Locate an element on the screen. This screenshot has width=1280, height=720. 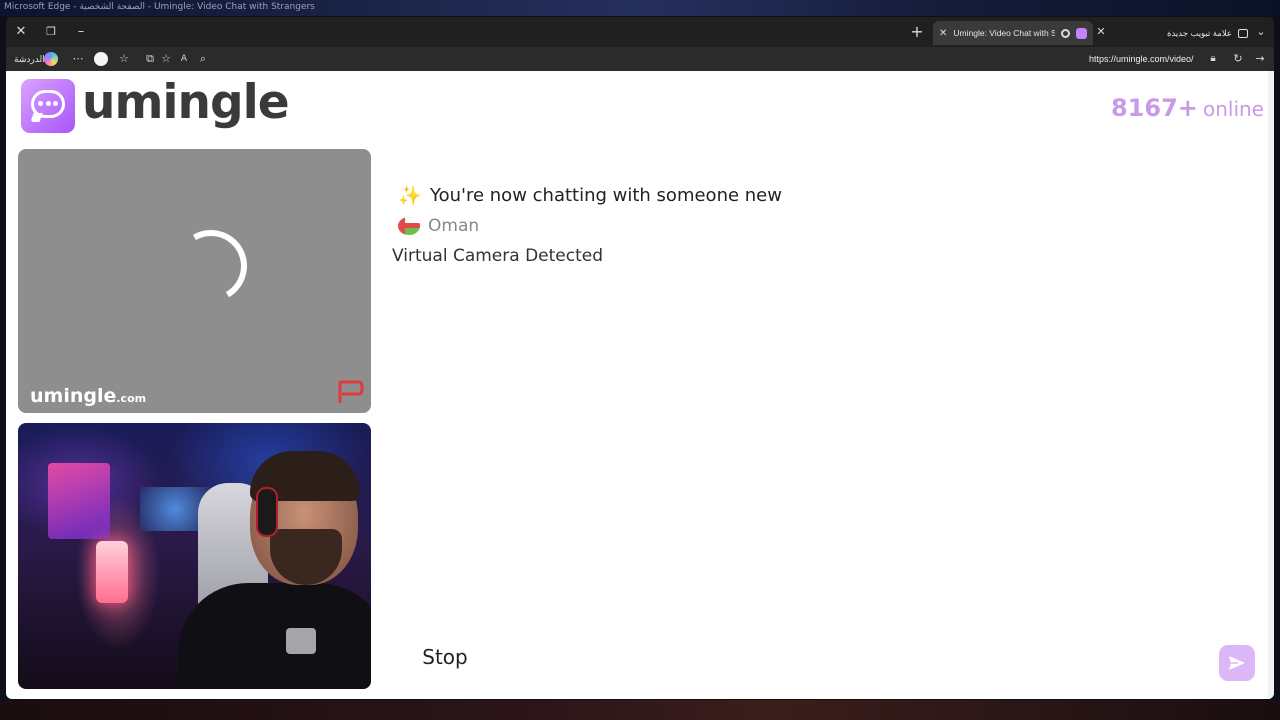
url-field: https://umingle.com/video/ is located at coordinates (1141, 59).